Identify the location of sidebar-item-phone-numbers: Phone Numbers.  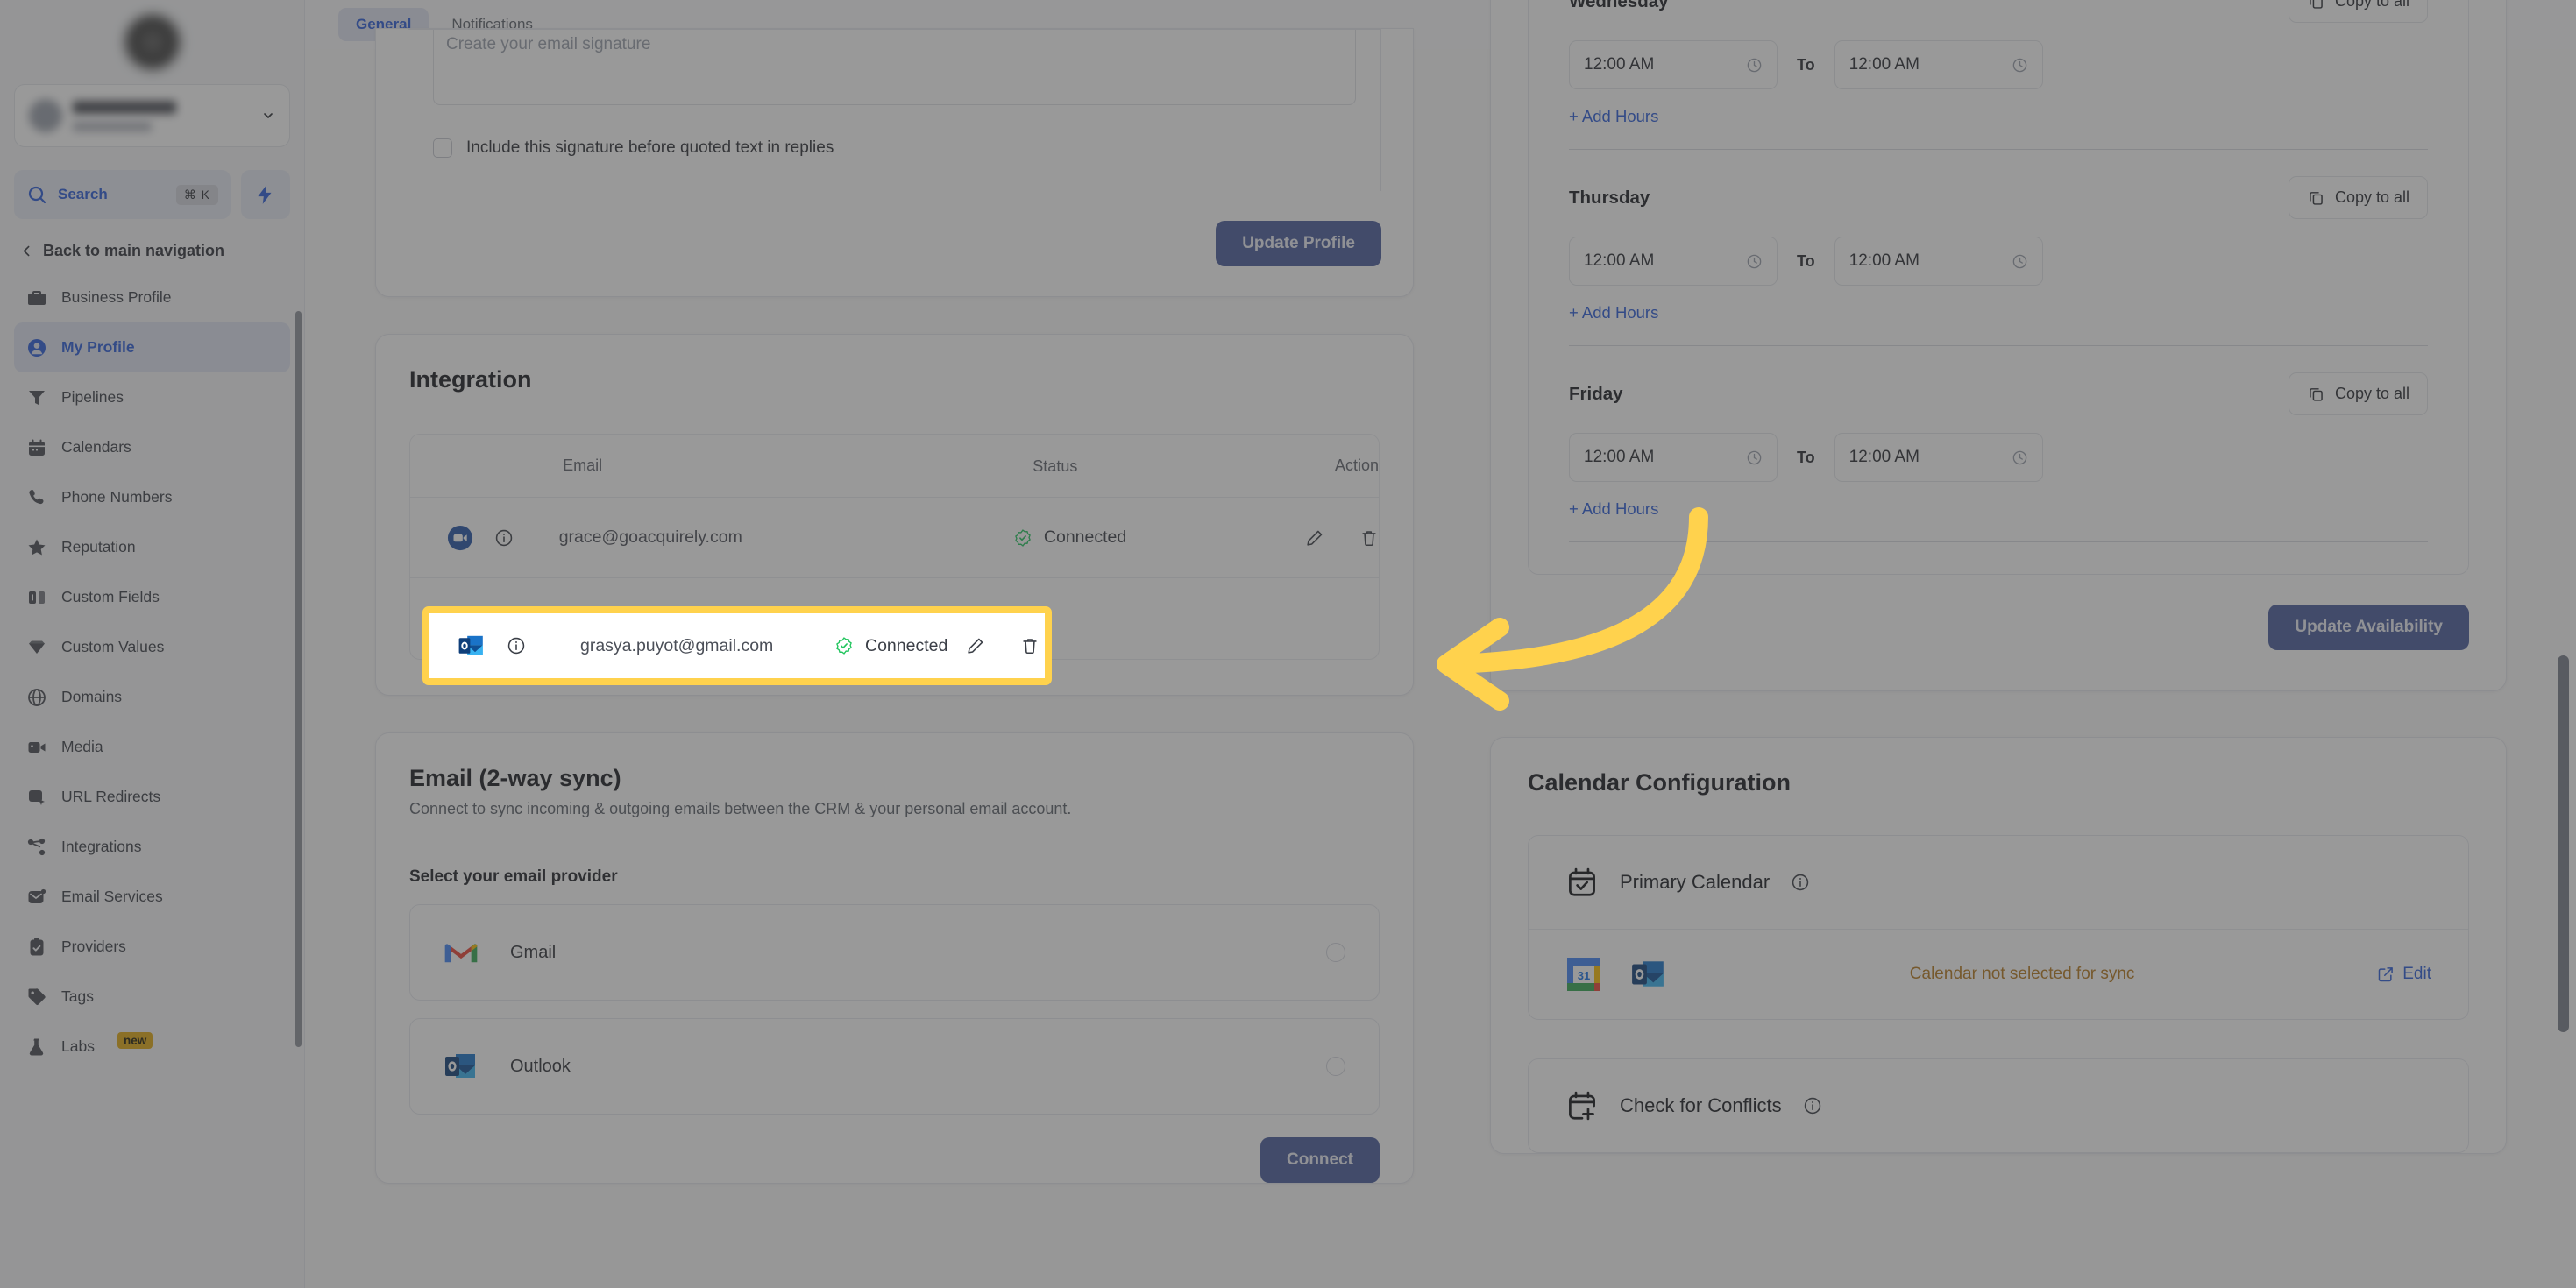
(152, 497).